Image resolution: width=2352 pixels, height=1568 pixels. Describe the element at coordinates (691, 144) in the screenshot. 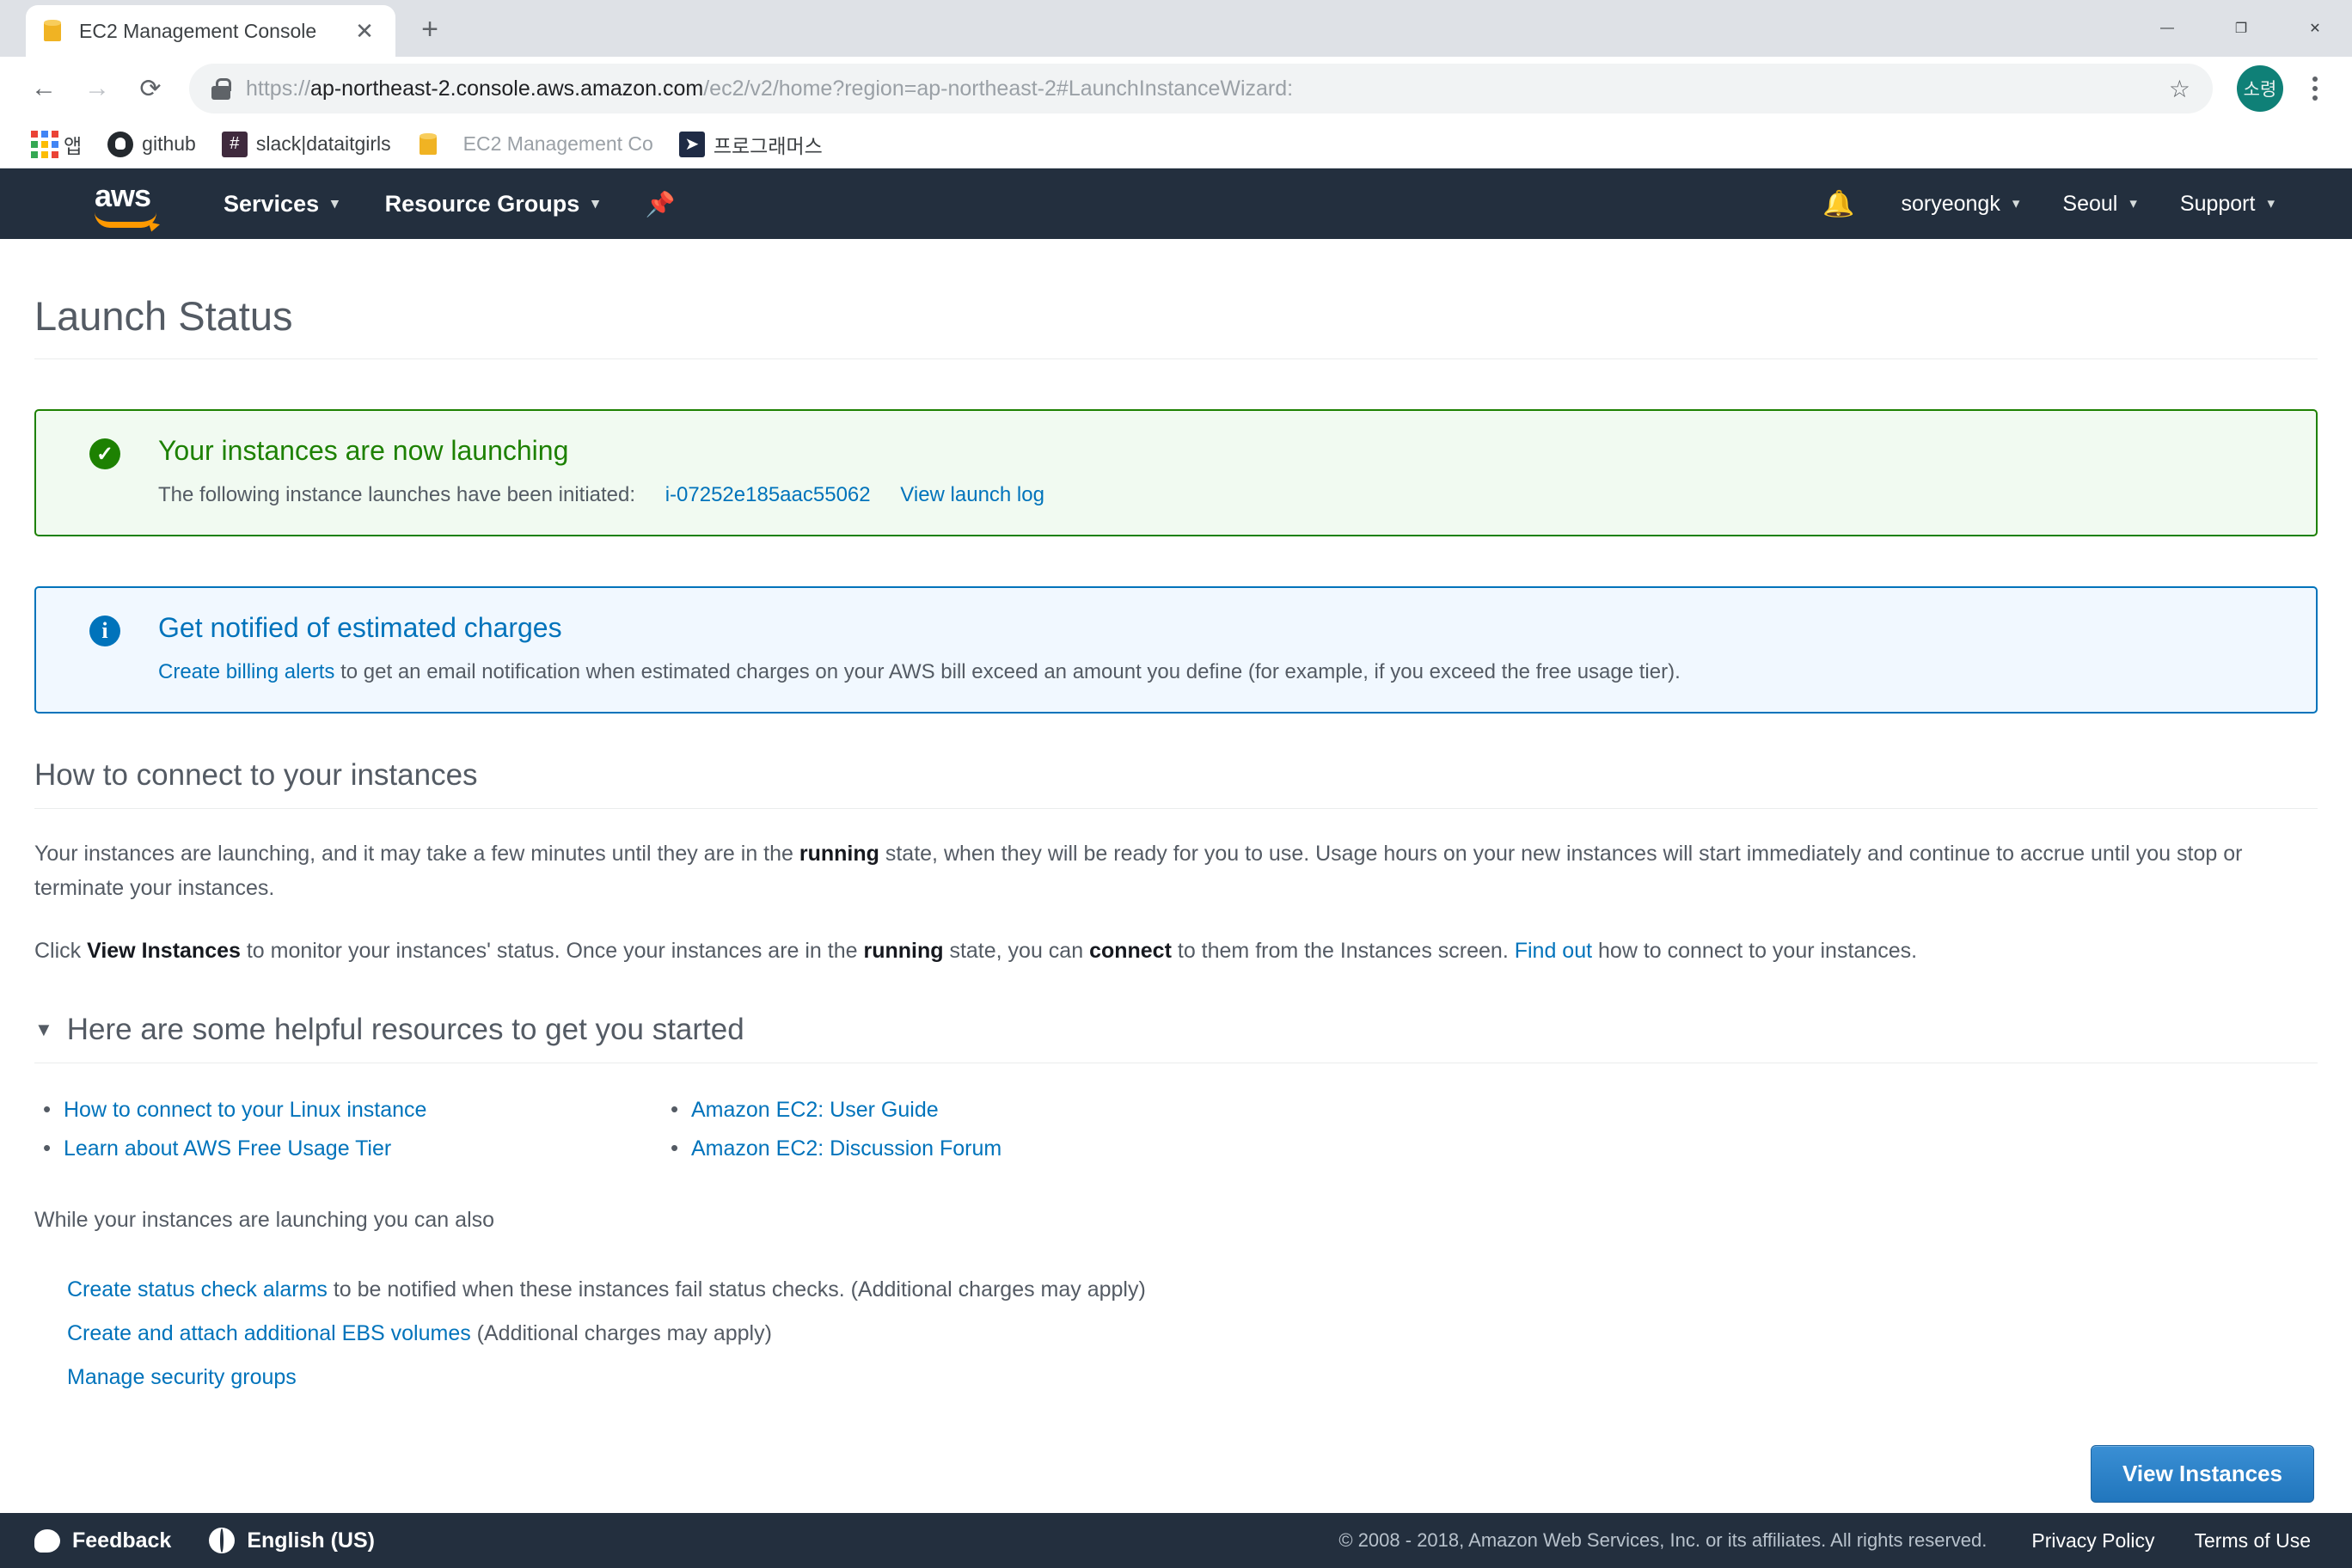

I see `programmers-icon: ➤` at that location.